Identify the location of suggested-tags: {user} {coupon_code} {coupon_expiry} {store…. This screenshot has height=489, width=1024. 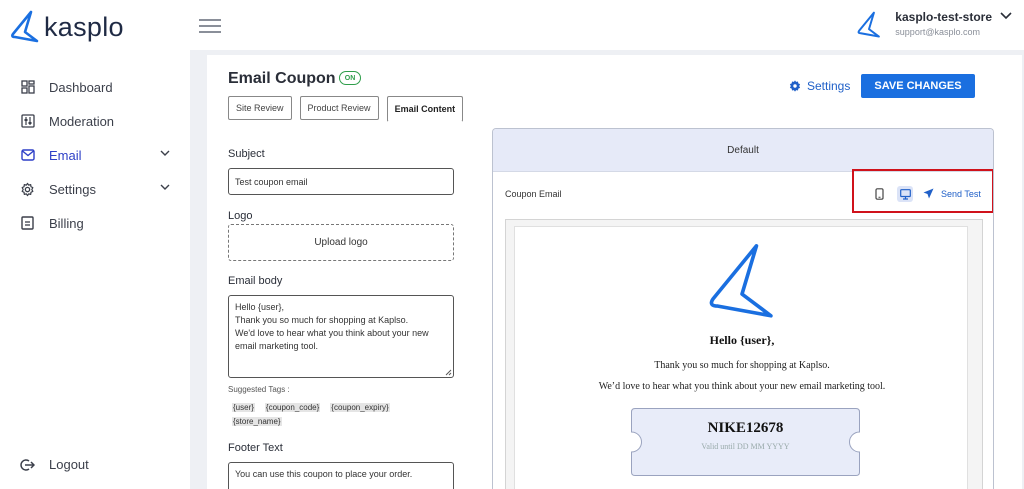
(332, 415).